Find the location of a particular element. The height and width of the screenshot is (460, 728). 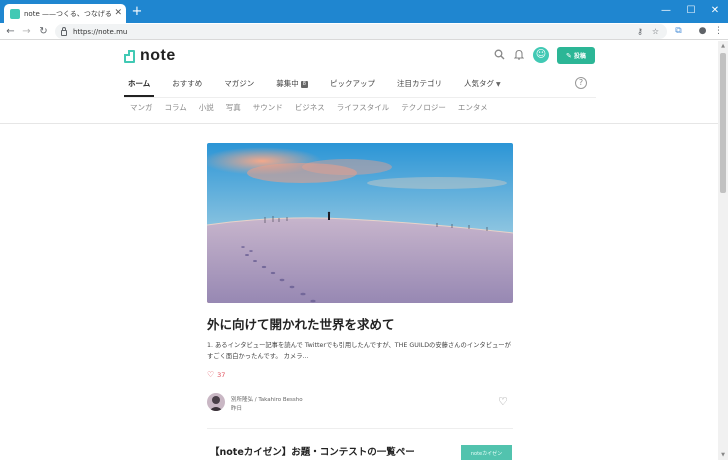

nav-item-featured-categories: 注目カテゴリ is located at coordinates (419, 86).